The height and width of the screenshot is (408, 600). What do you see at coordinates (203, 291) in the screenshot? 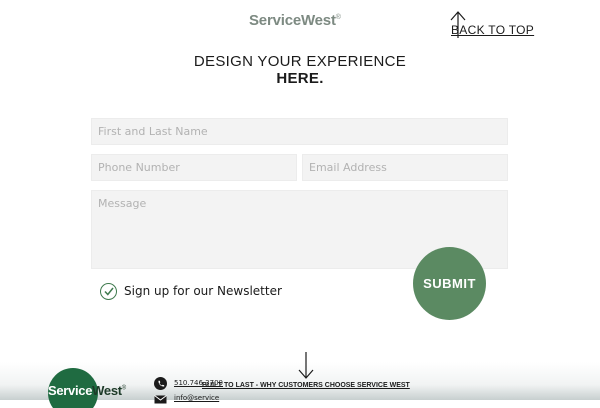
I see `newsletter-label: Sign up for our Newsletter` at bounding box center [203, 291].